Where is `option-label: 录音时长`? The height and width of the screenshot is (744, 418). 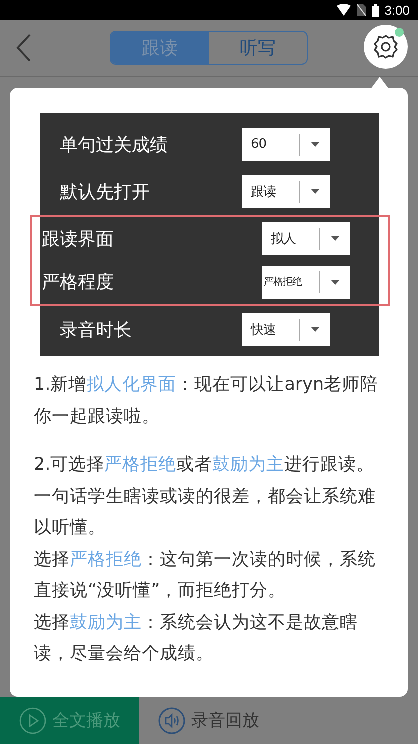
option-label: 录音时长 is located at coordinates (96, 330).